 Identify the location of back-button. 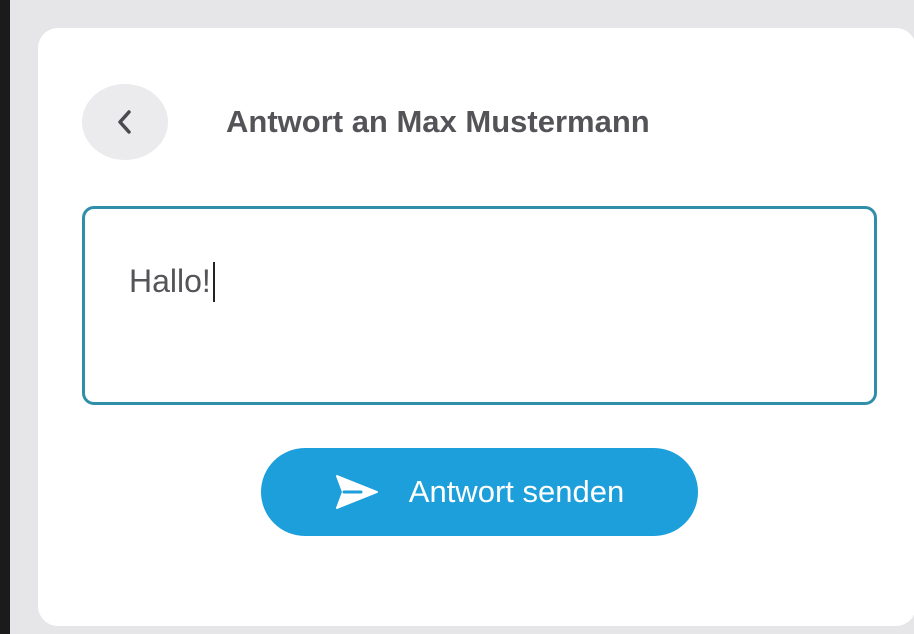
(125, 122).